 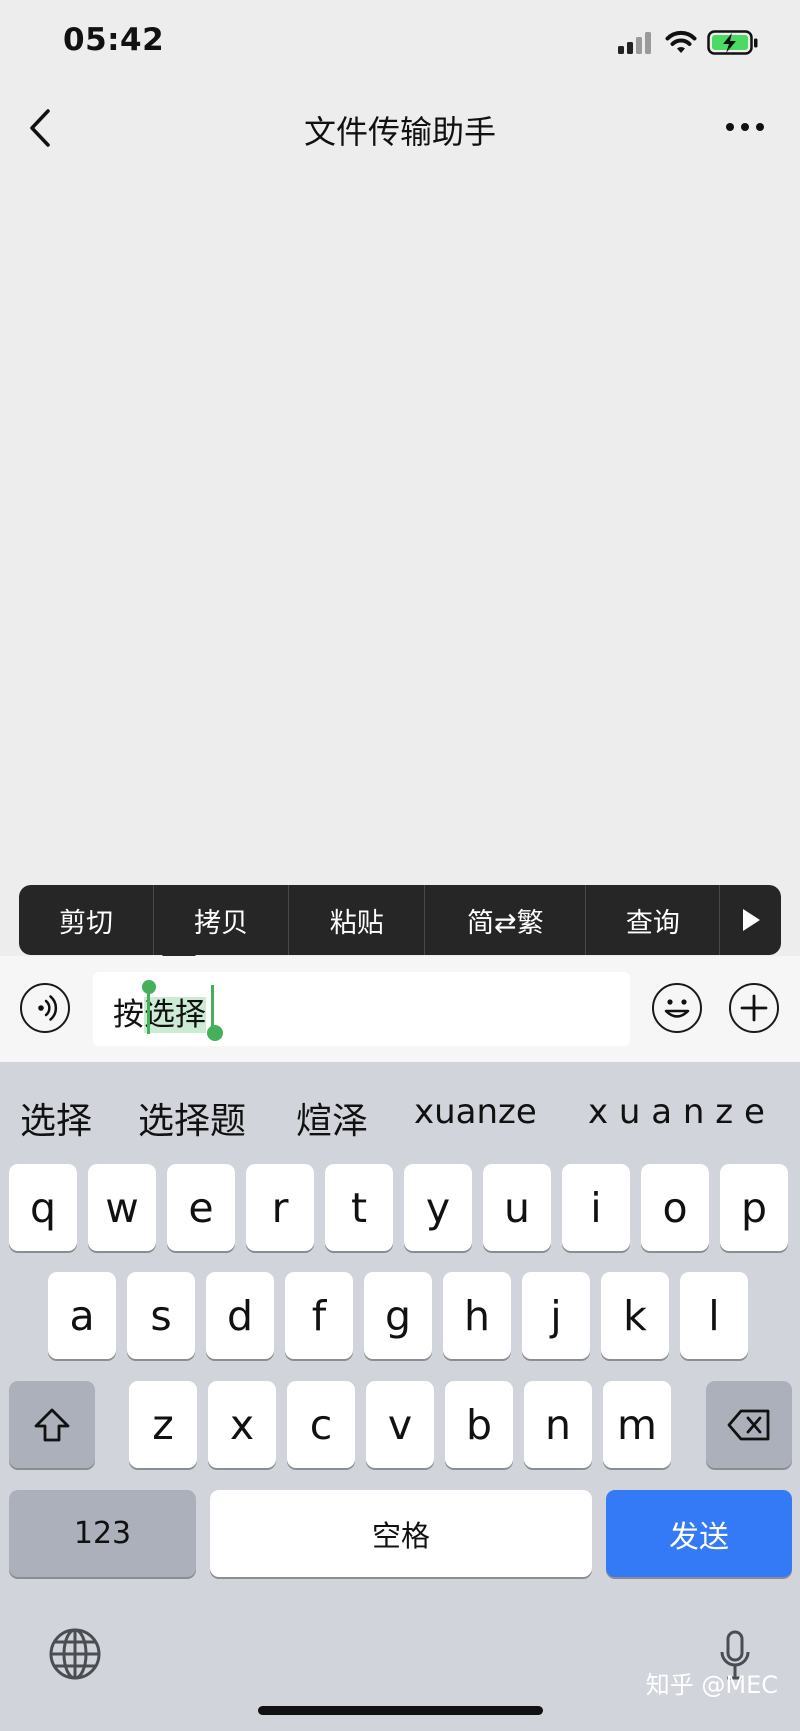 What do you see at coordinates (479, 1424) in the screenshot?
I see `key-b: b` at bounding box center [479, 1424].